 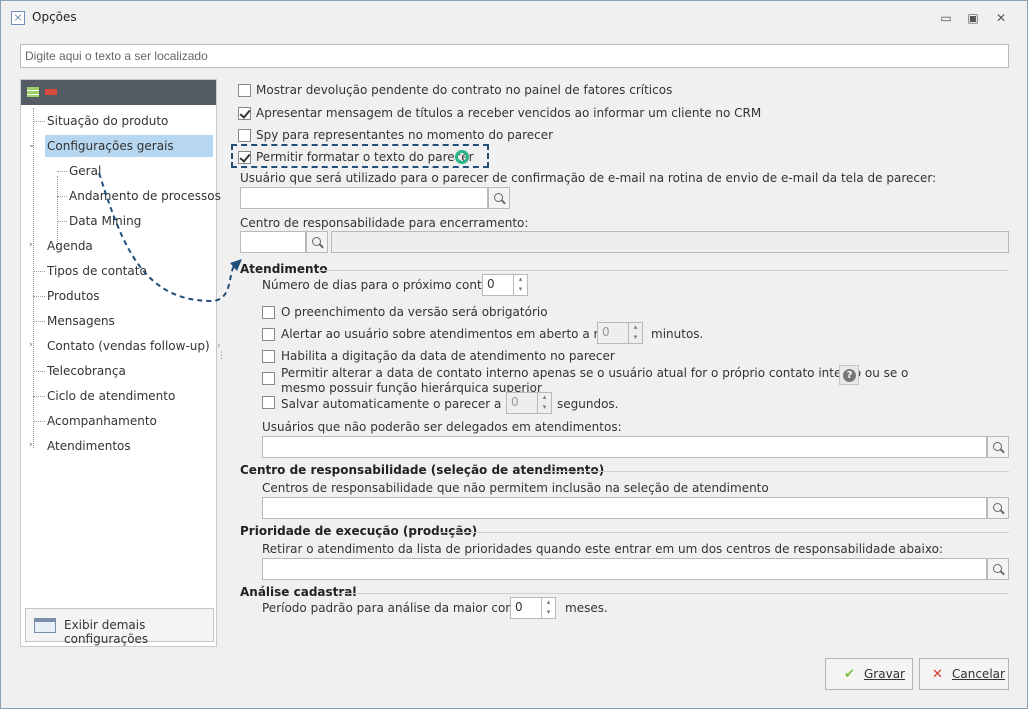 What do you see at coordinates (170, 237) in the screenshot?
I see `annotation-arrow` at bounding box center [170, 237].